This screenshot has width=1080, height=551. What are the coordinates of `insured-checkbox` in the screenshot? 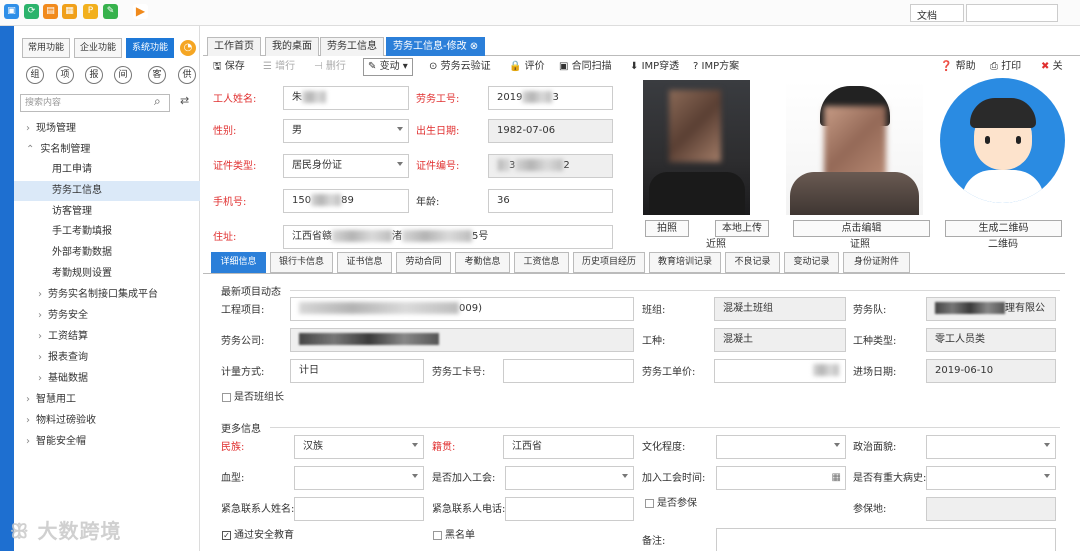 It's located at (649, 503).